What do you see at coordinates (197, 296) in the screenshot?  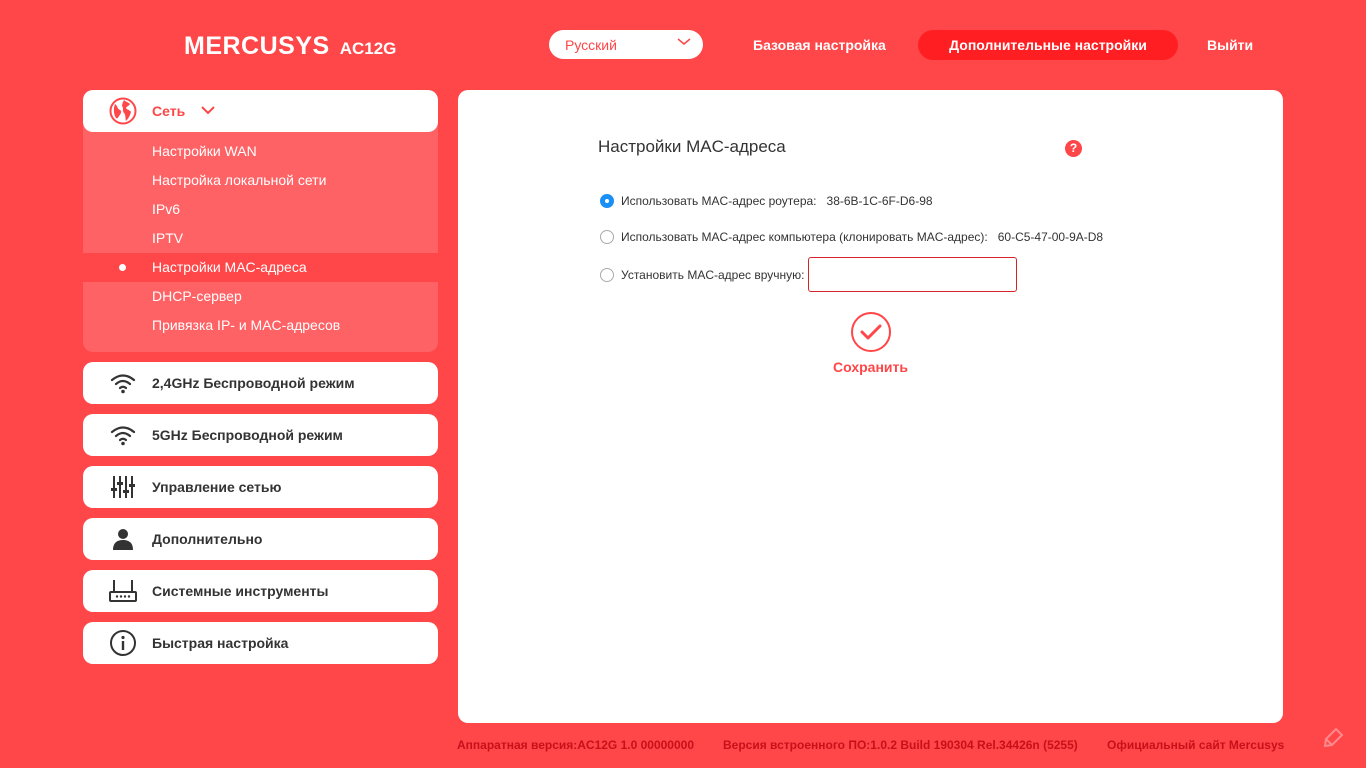 I see `submenu-label: DHCP-сервер` at bounding box center [197, 296].